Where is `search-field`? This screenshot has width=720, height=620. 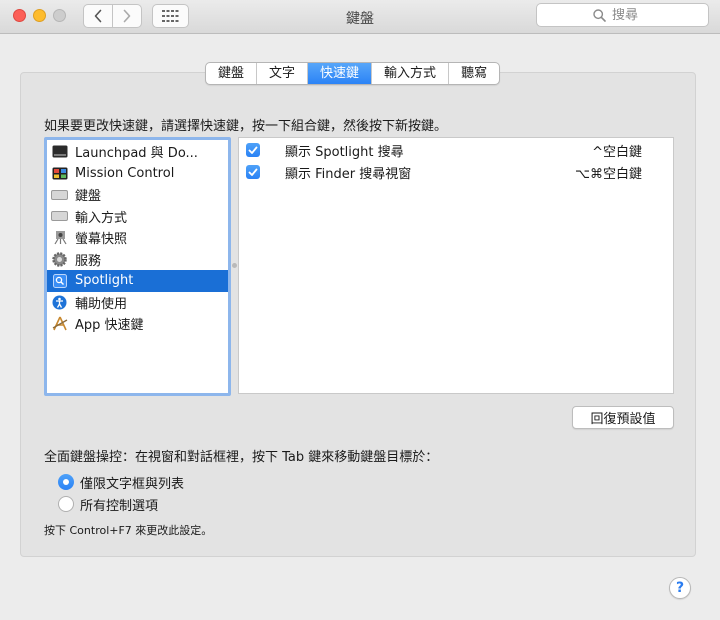
search-field is located at coordinates (622, 15).